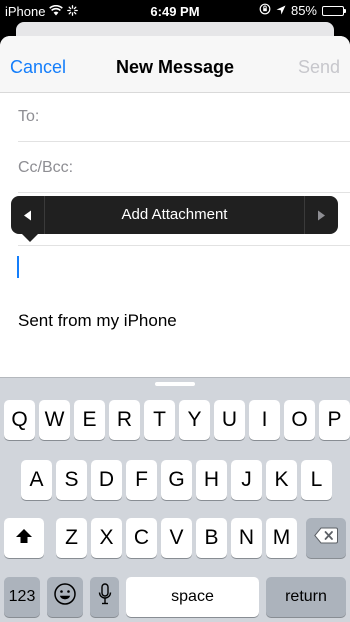 This screenshot has width=350, height=622. I want to click on key-w: W, so click(54, 420).